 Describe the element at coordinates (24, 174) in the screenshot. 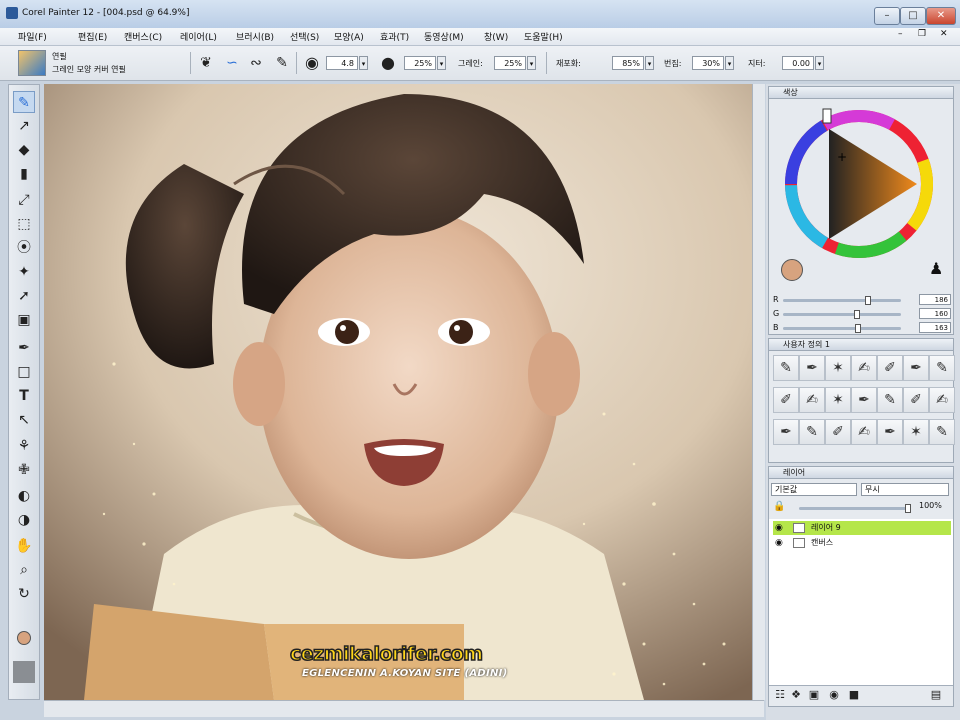

I see `eraser-tool-icon: ▮` at that location.